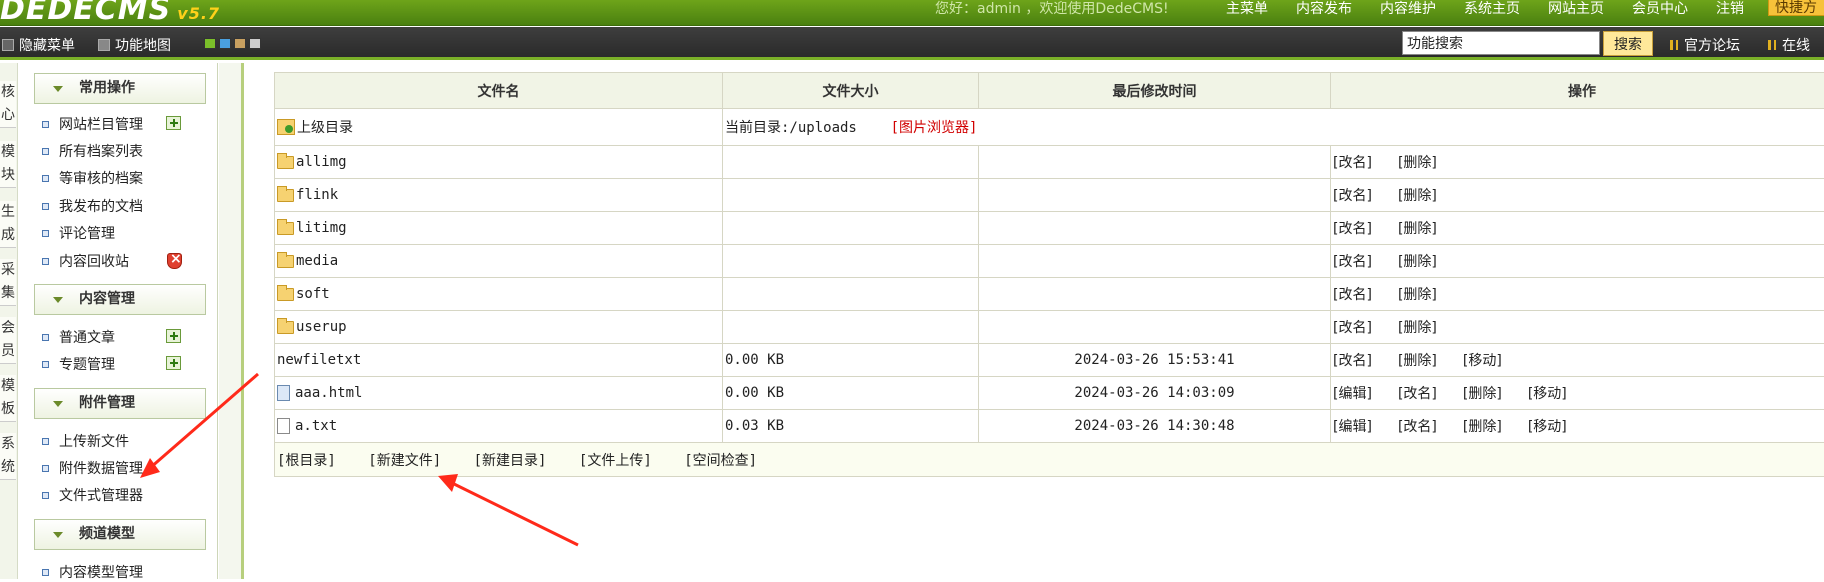 The width and height of the screenshot is (1824, 582). Describe the element at coordinates (317, 261) in the screenshot. I see `file-name-link: media` at that location.